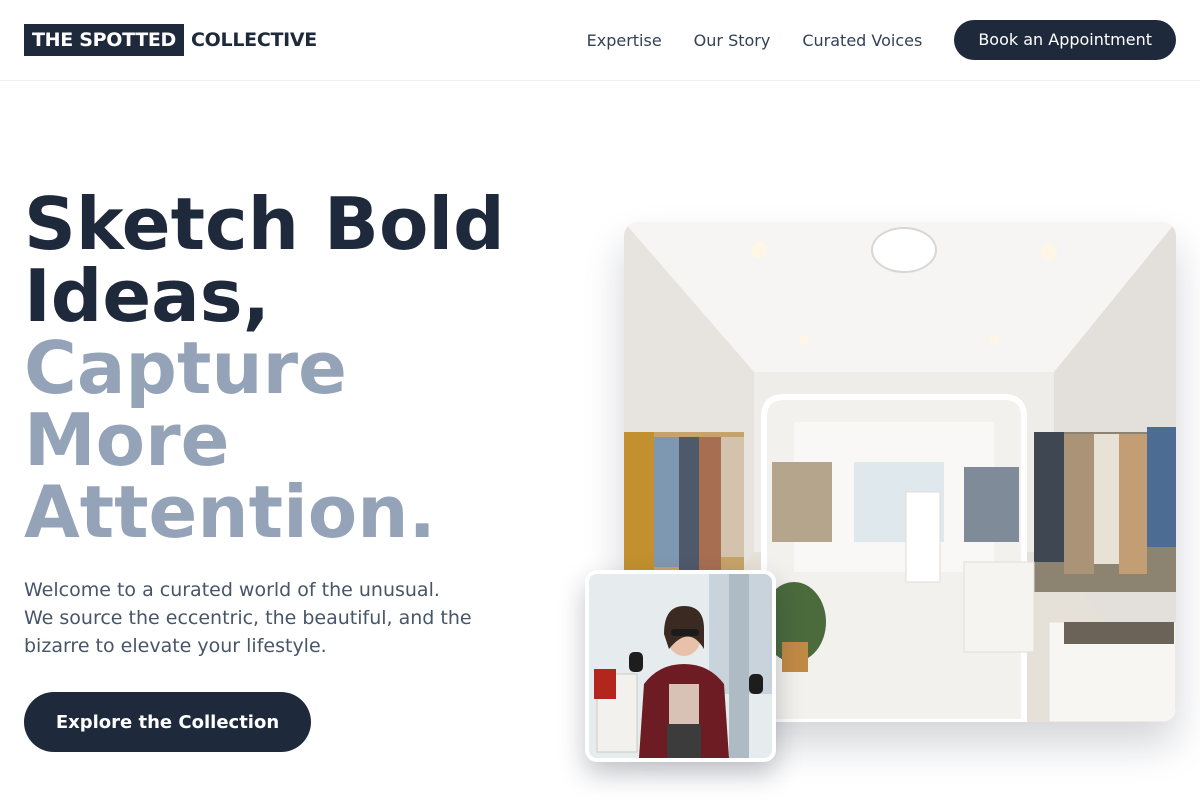 Image resolution: width=1200 pixels, height=800 pixels. I want to click on nav-link-expertise: Expertise, so click(624, 40).